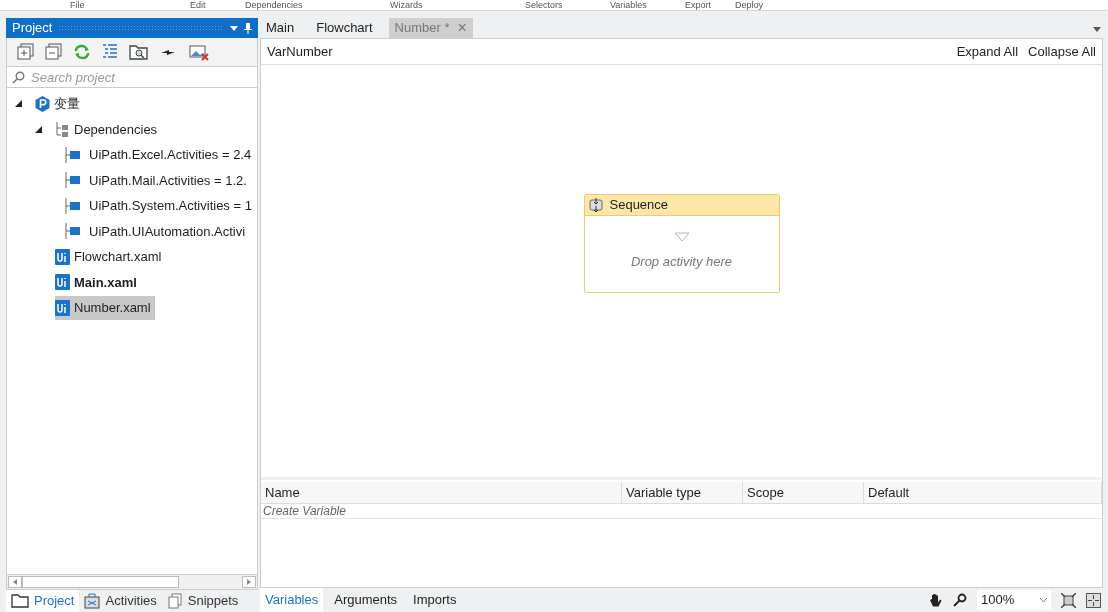 The image size is (1108, 612). Describe the element at coordinates (628, 5) in the screenshot. I see `ribbon-group-label: Variables` at that location.